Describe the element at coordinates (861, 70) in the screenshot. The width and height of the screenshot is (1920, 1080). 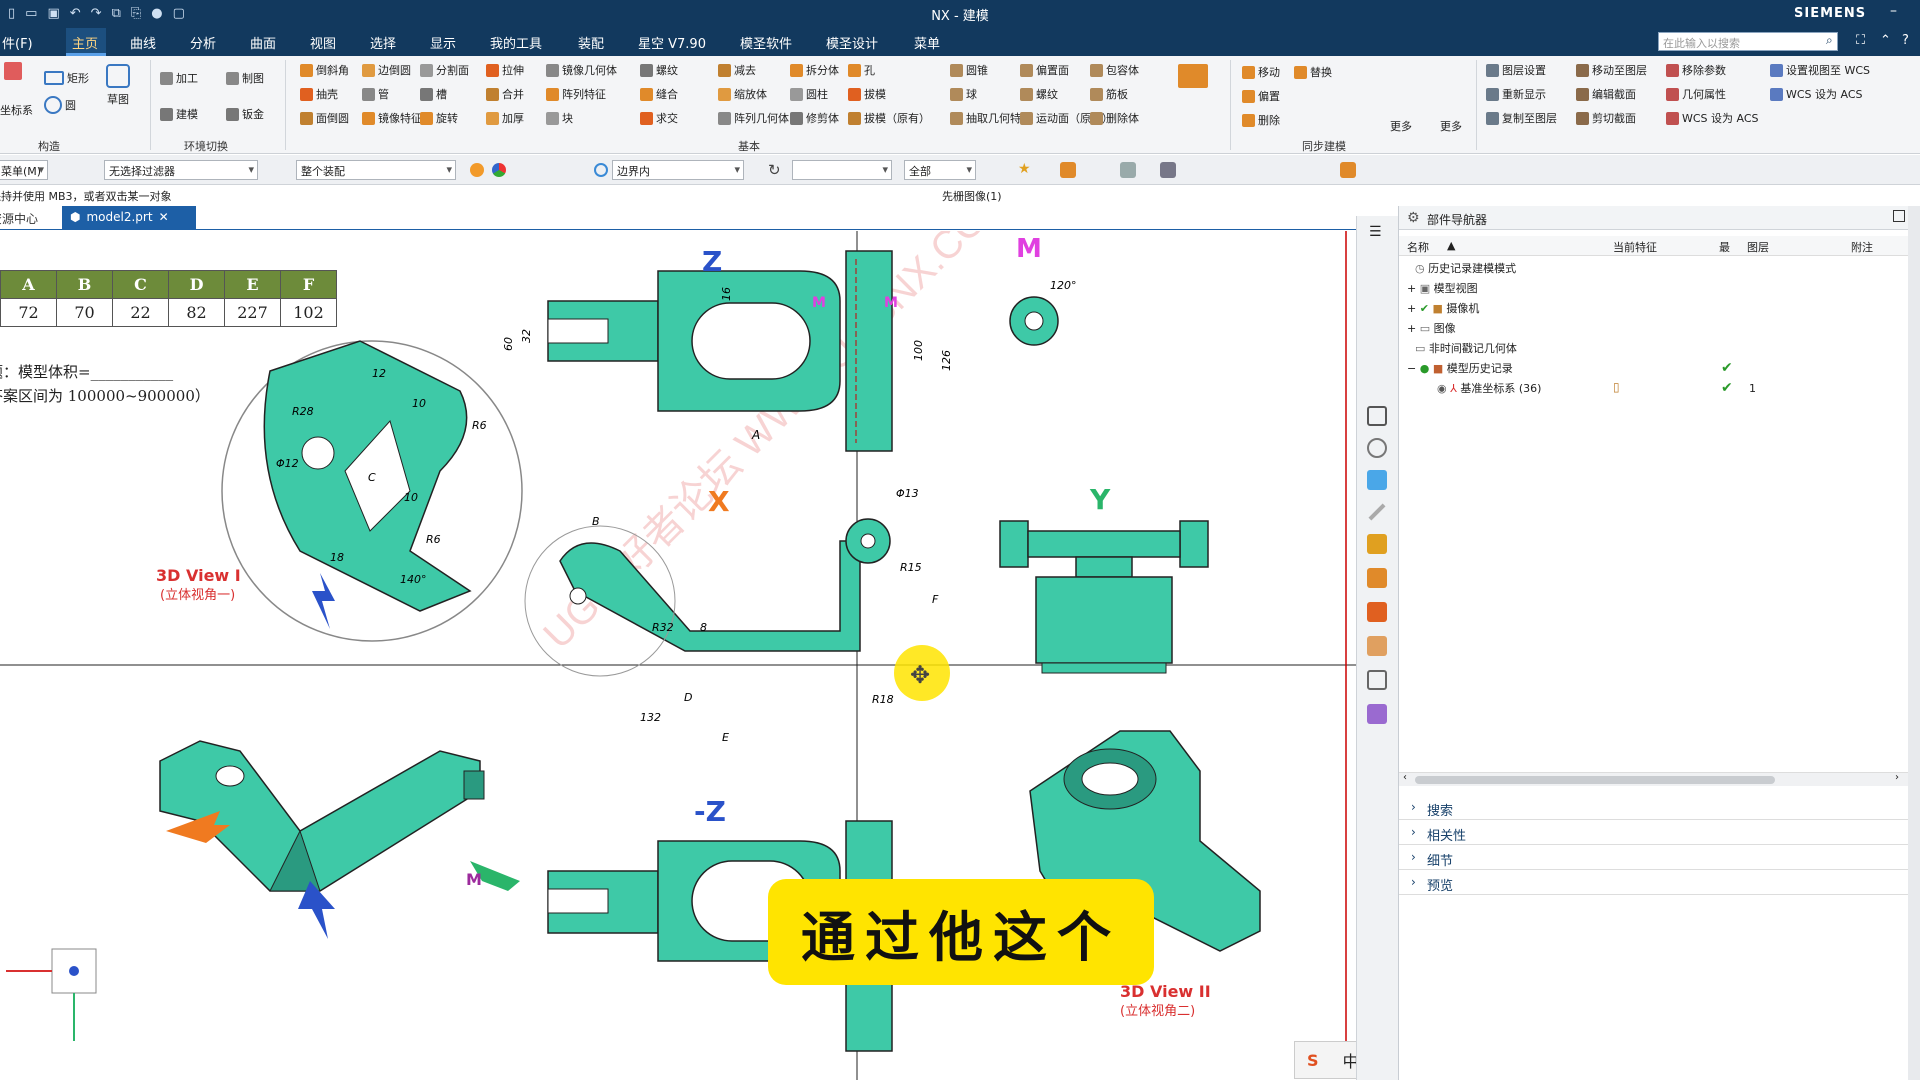
I see `basic-tool-24: 孔` at that location.